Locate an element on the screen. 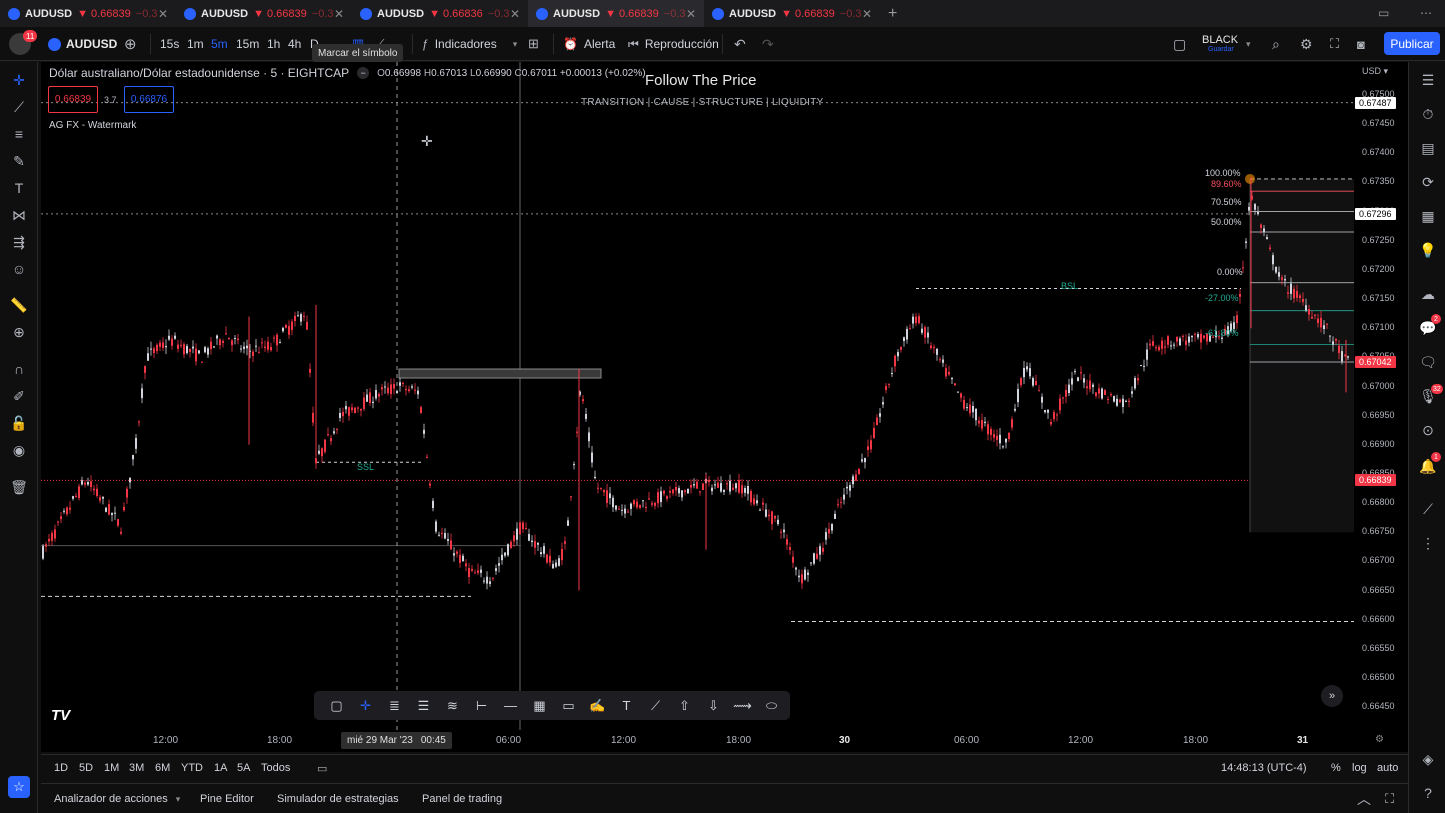 The image size is (1445, 813). path-icon: ⟿ is located at coordinates (742, 705).